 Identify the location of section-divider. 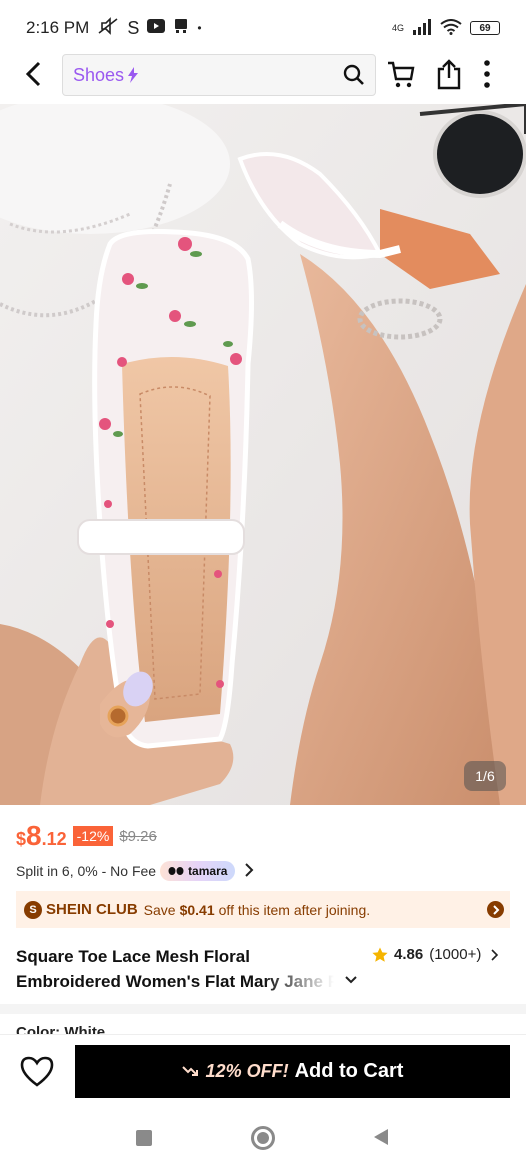
(263, 1009).